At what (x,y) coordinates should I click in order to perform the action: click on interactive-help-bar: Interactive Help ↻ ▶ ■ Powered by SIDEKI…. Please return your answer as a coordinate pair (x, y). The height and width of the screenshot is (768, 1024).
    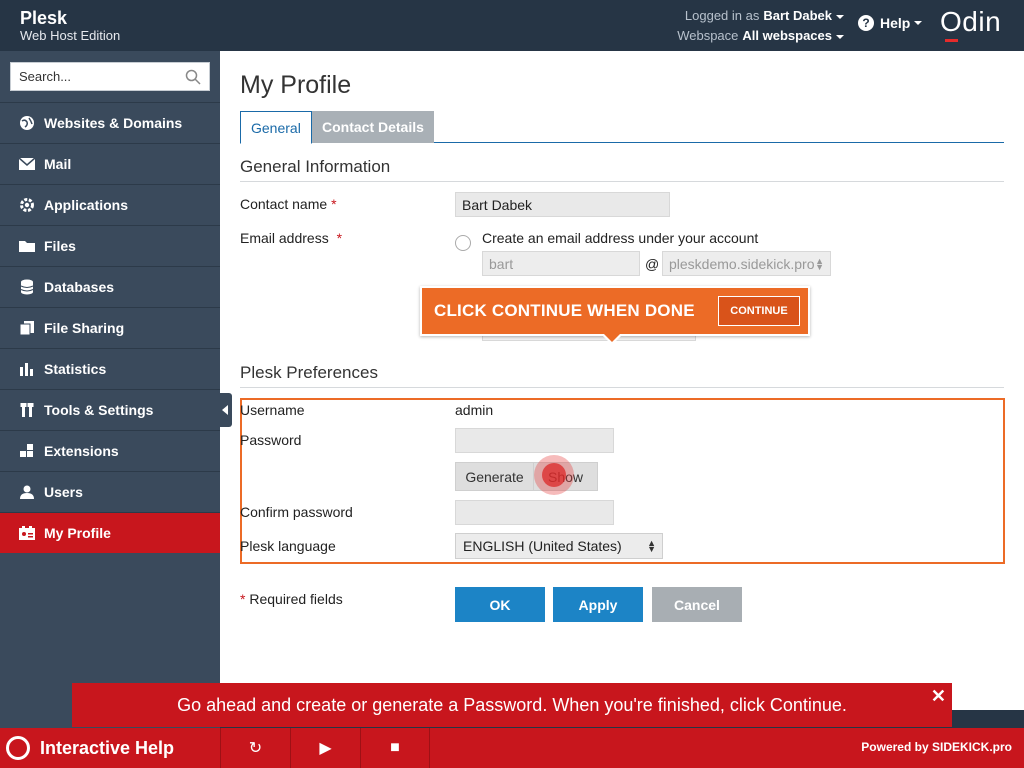
    Looking at the image, I should click on (512, 748).